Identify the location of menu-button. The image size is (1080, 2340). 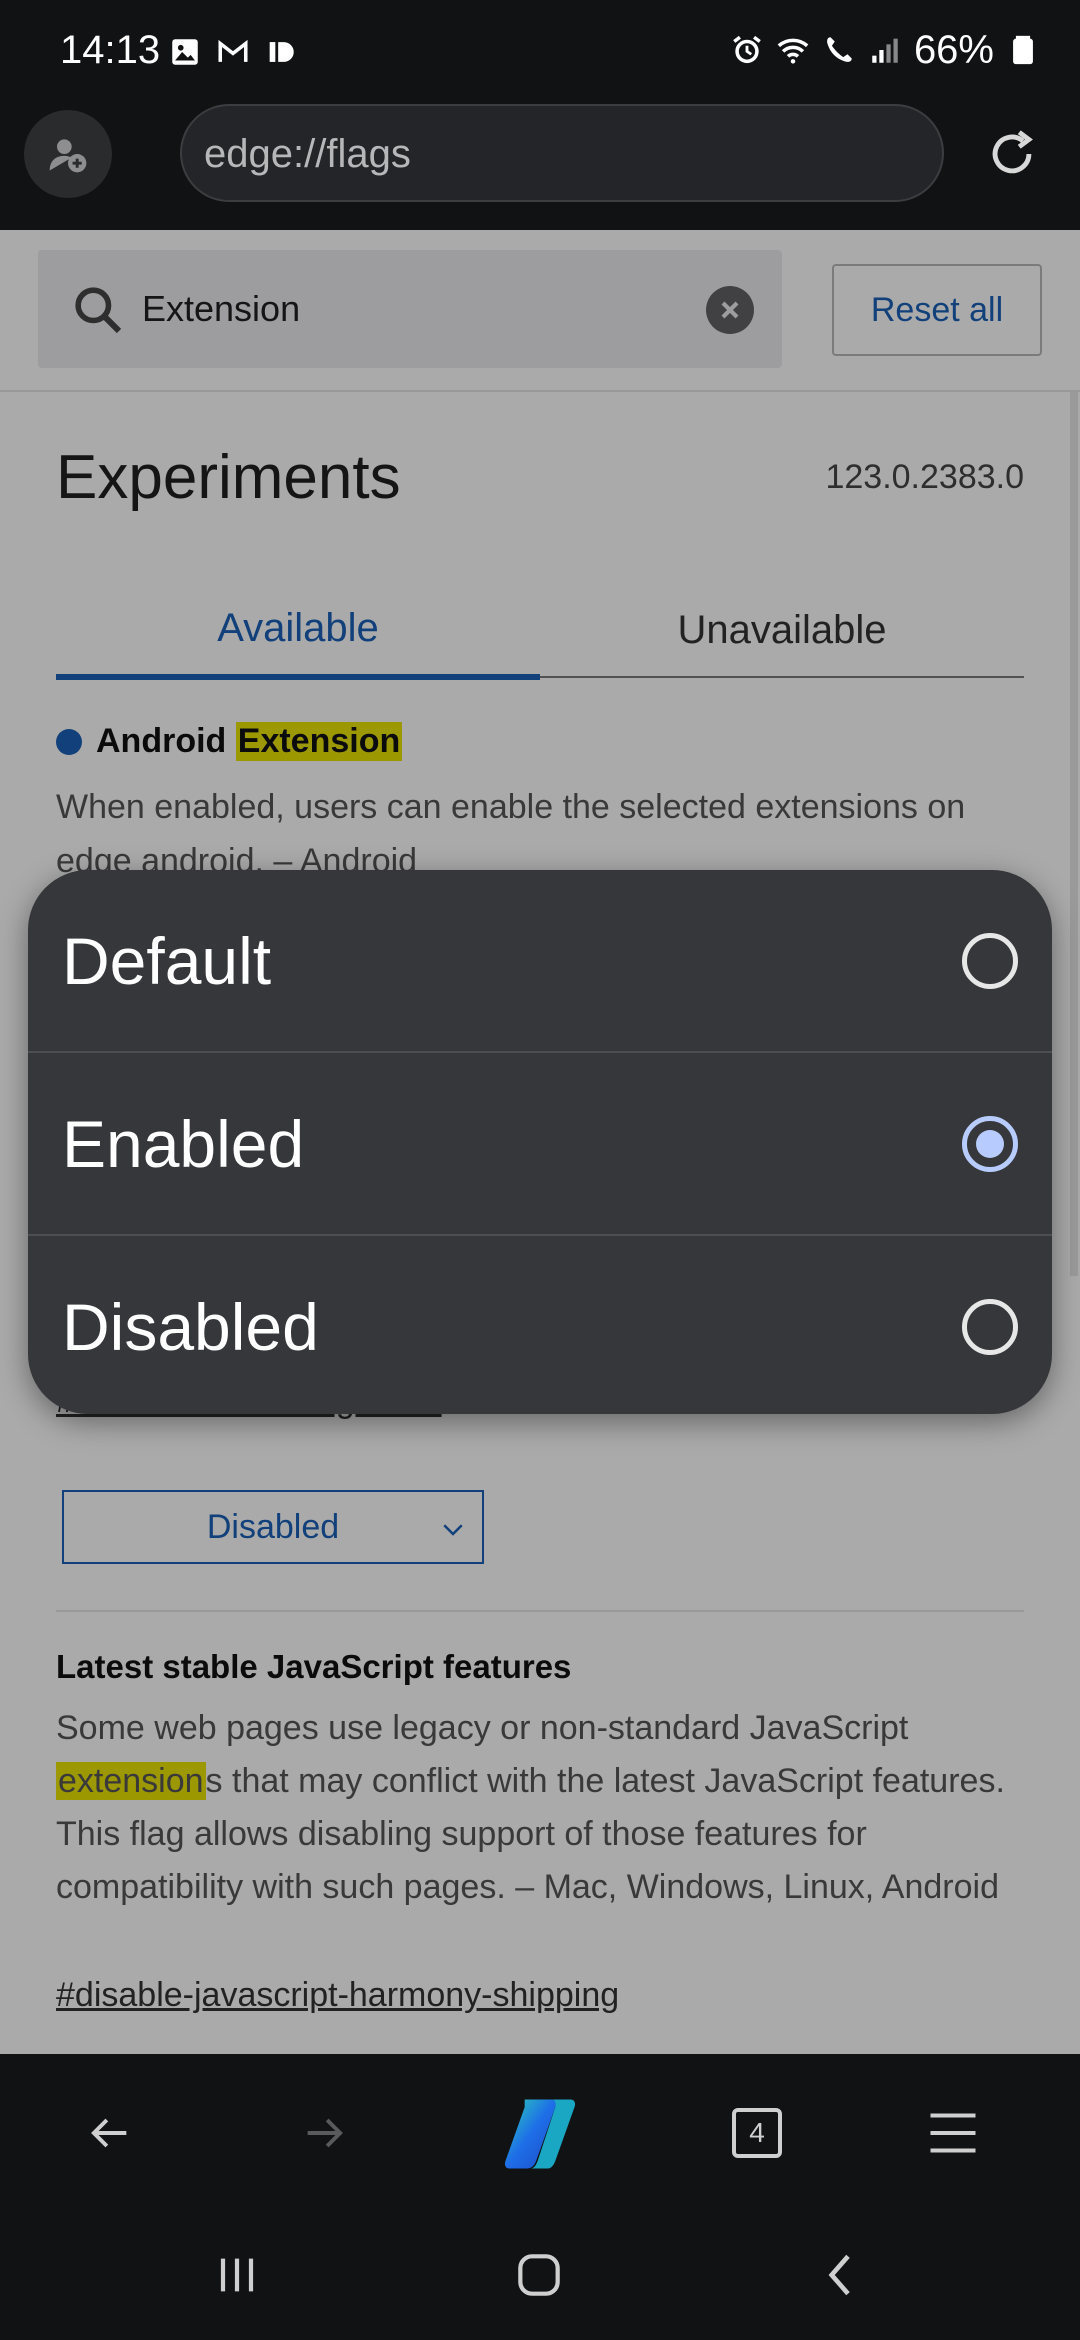
(953, 2133).